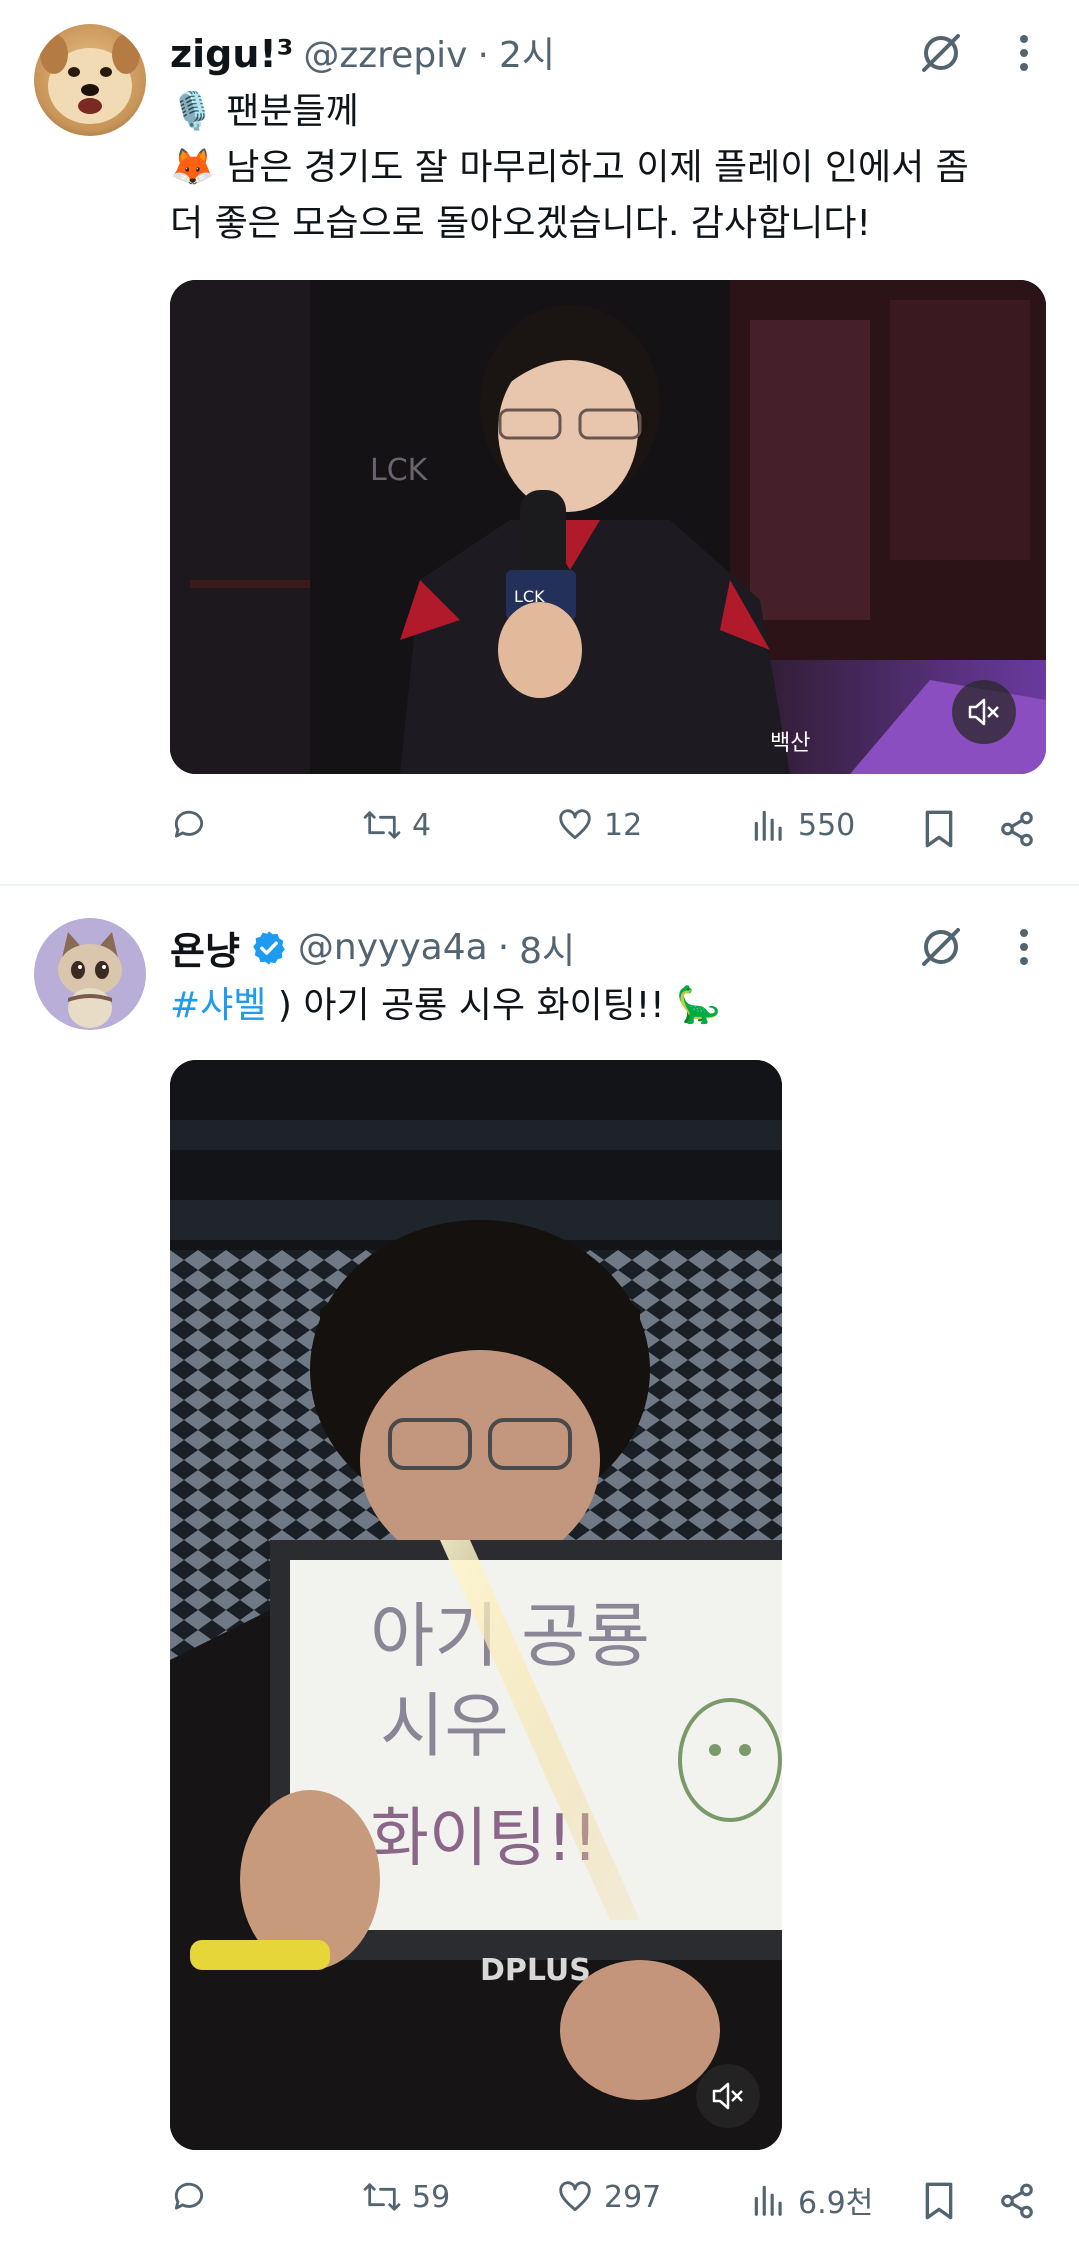 This screenshot has height=2248, width=1079. I want to click on like-count: 12, so click(623, 825).